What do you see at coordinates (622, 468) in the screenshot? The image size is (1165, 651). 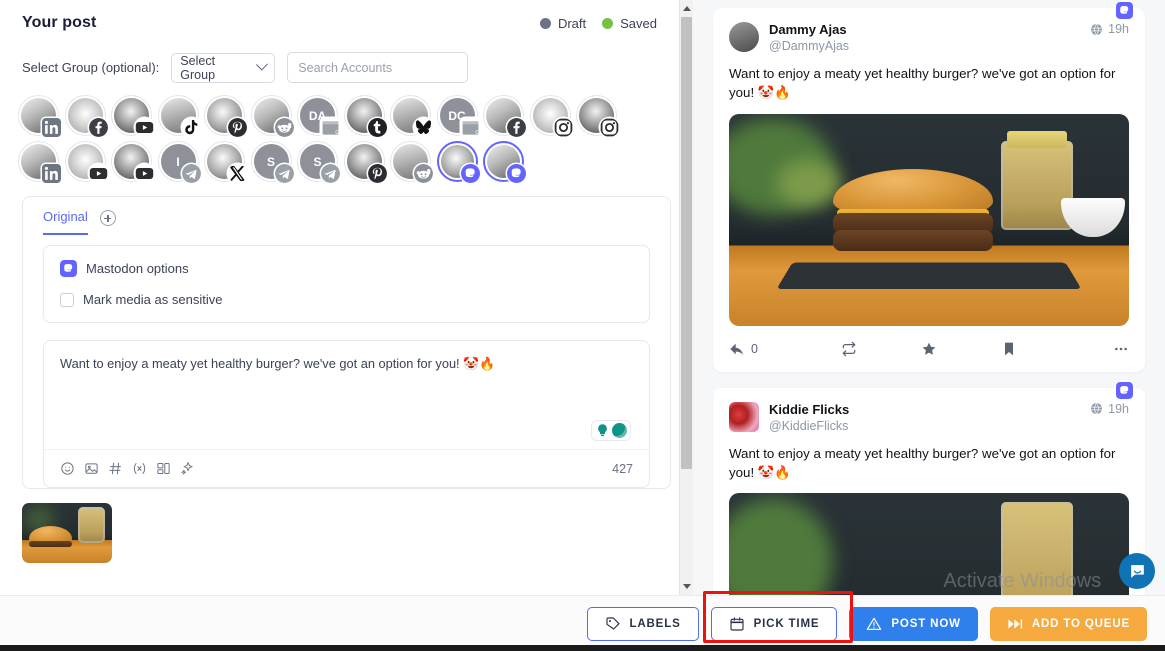 I see `character-count: 427` at bounding box center [622, 468].